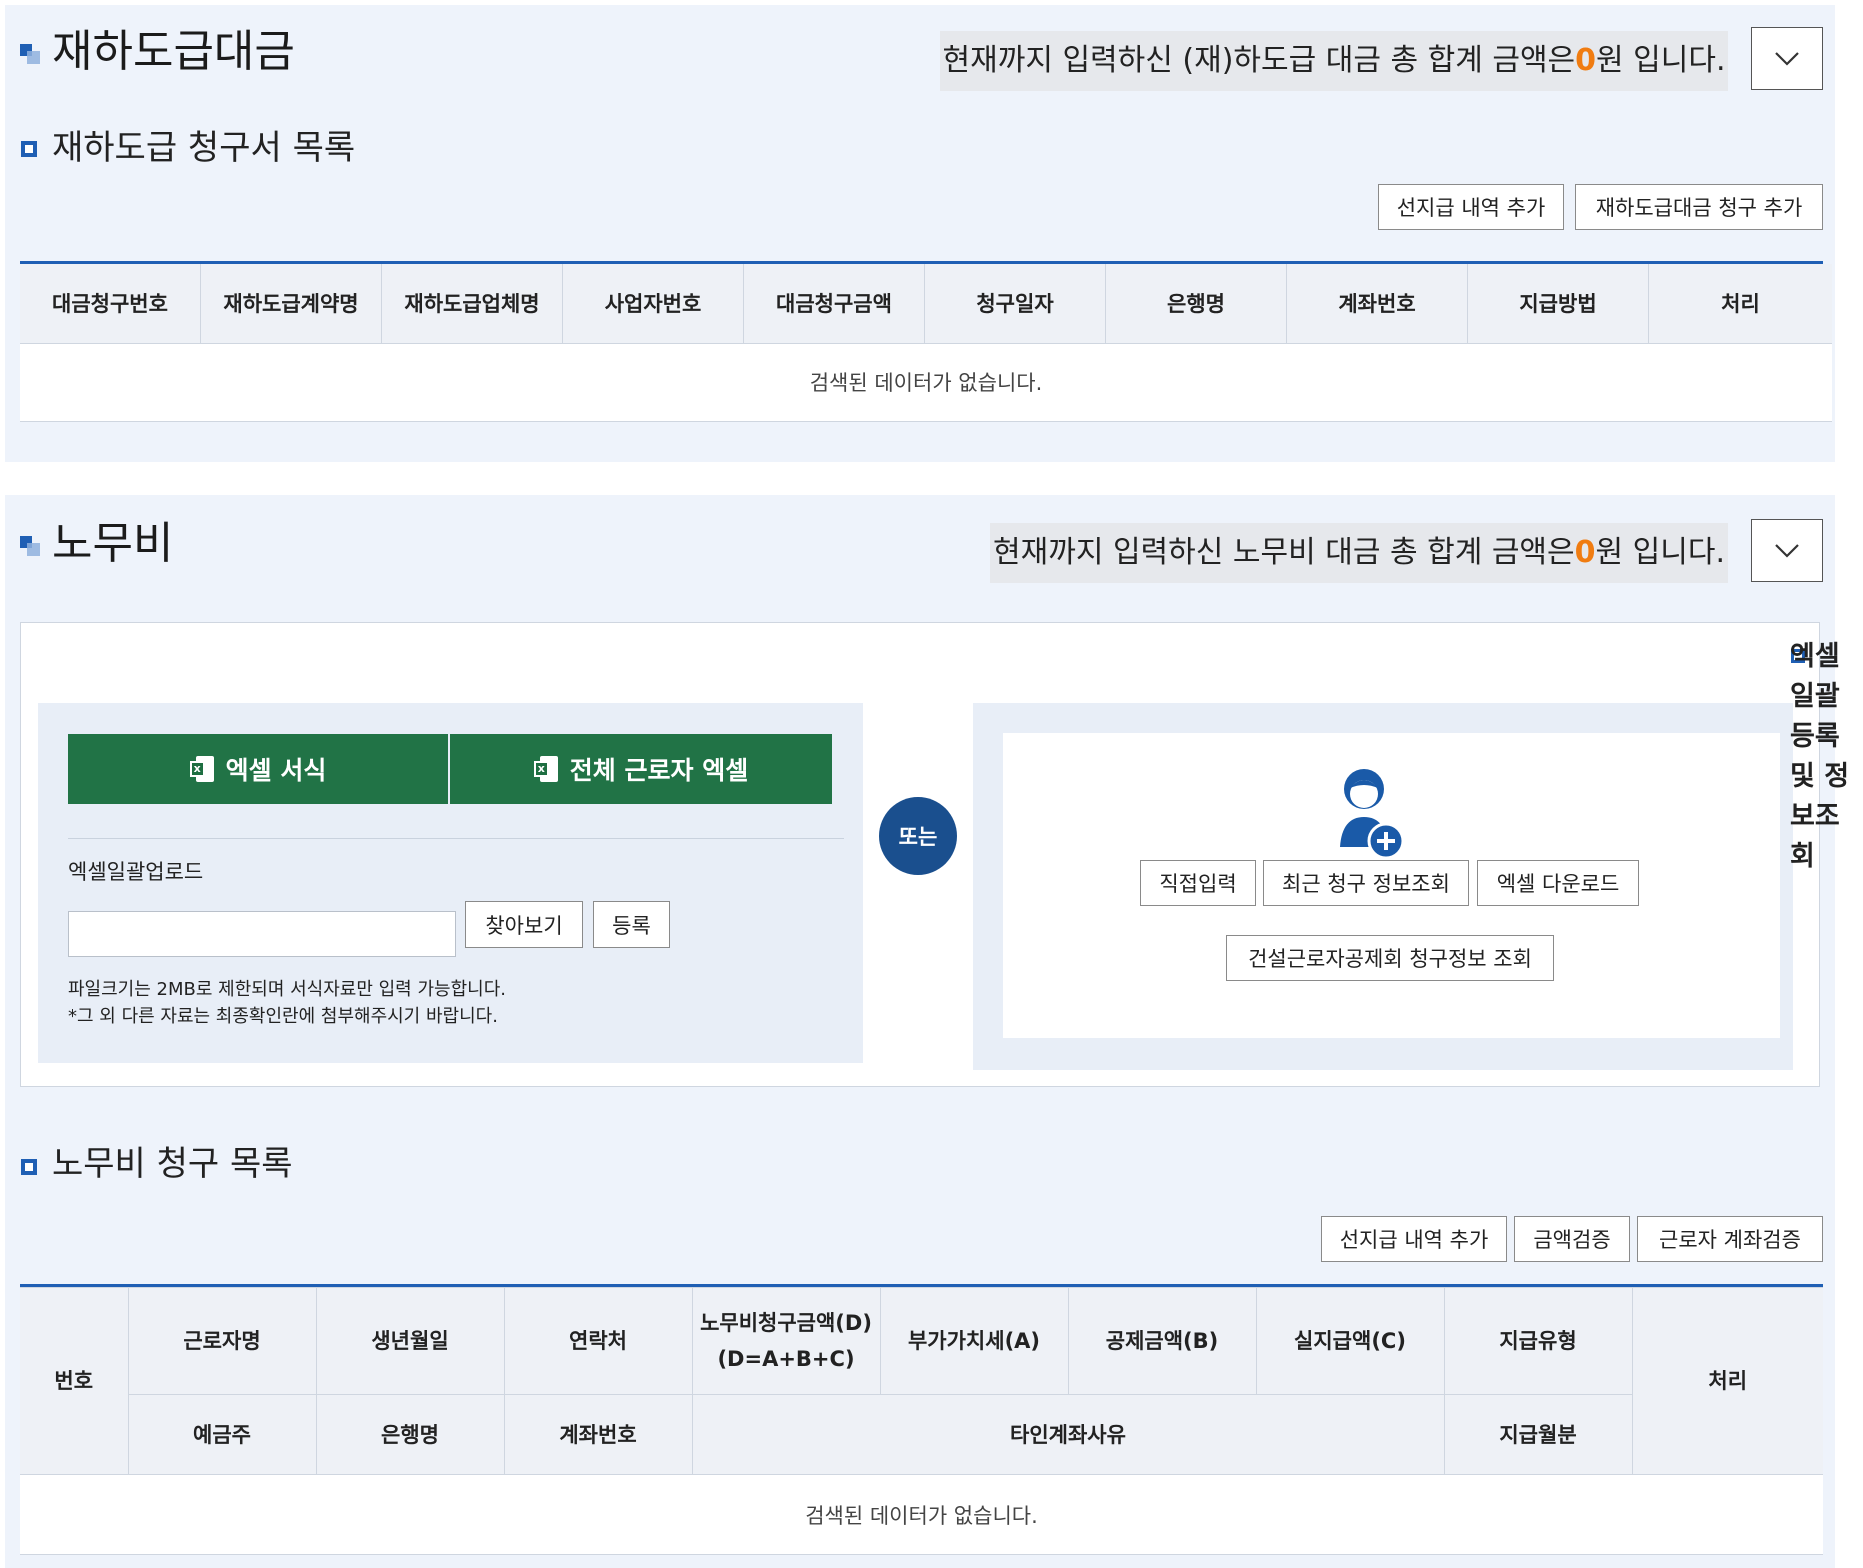 This screenshot has width=1863, height=1568. Describe the element at coordinates (204, 148) in the screenshot. I see `subcontract-list-title: 재하도급 청구서 목록` at that location.